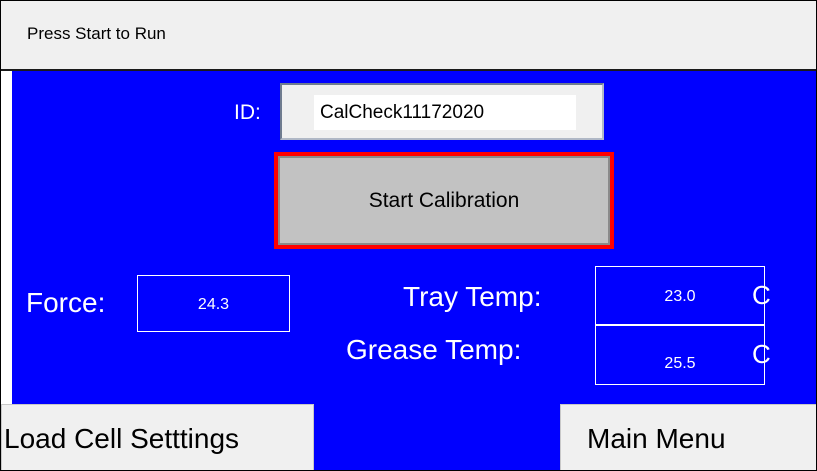  What do you see at coordinates (157, 437) in the screenshot?
I see `load-cell-settings-button: Load Cell Setttings` at bounding box center [157, 437].